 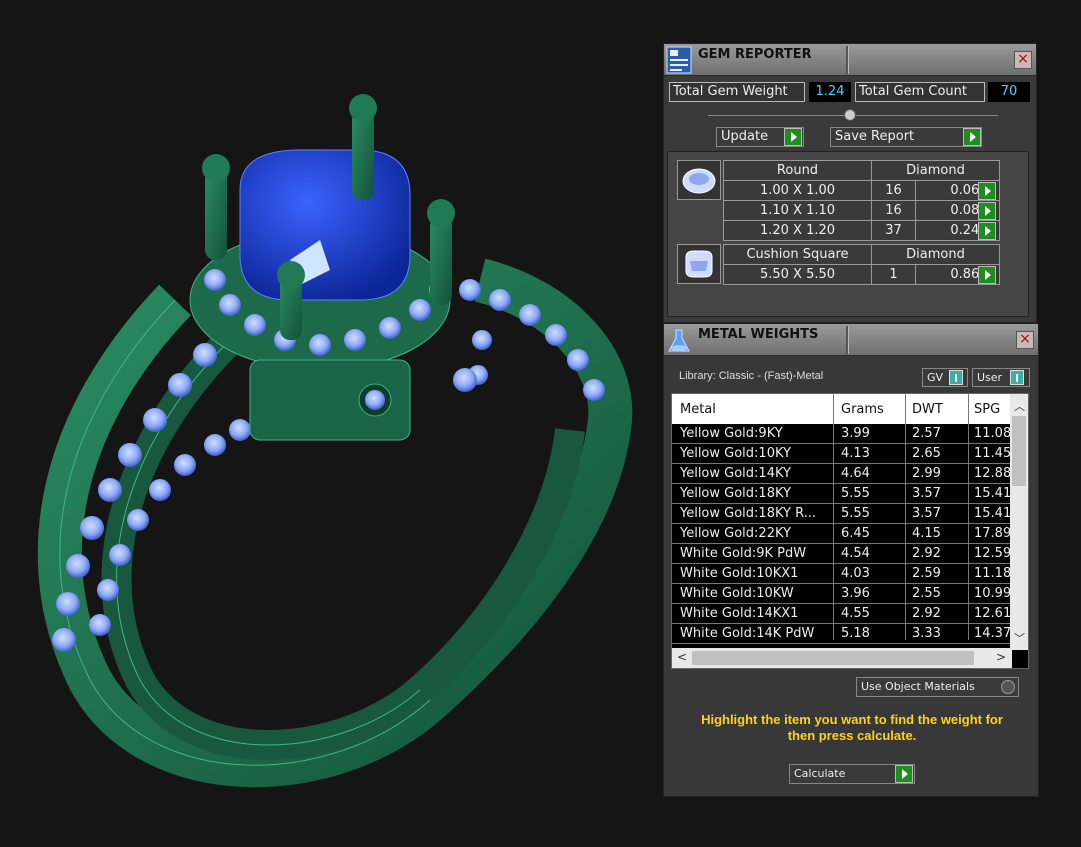 I want to click on gem-row: 1.00 X 1.00 16 0.06tw, so click(x=861, y=190).